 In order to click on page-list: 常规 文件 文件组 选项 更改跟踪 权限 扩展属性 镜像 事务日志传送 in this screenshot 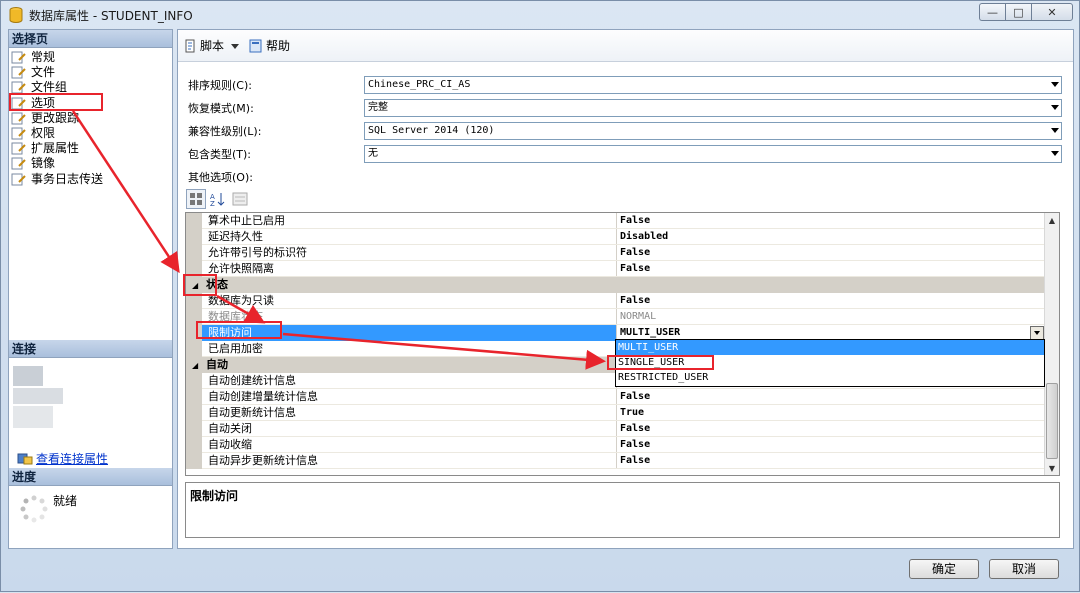, I will do `click(90, 117)`.